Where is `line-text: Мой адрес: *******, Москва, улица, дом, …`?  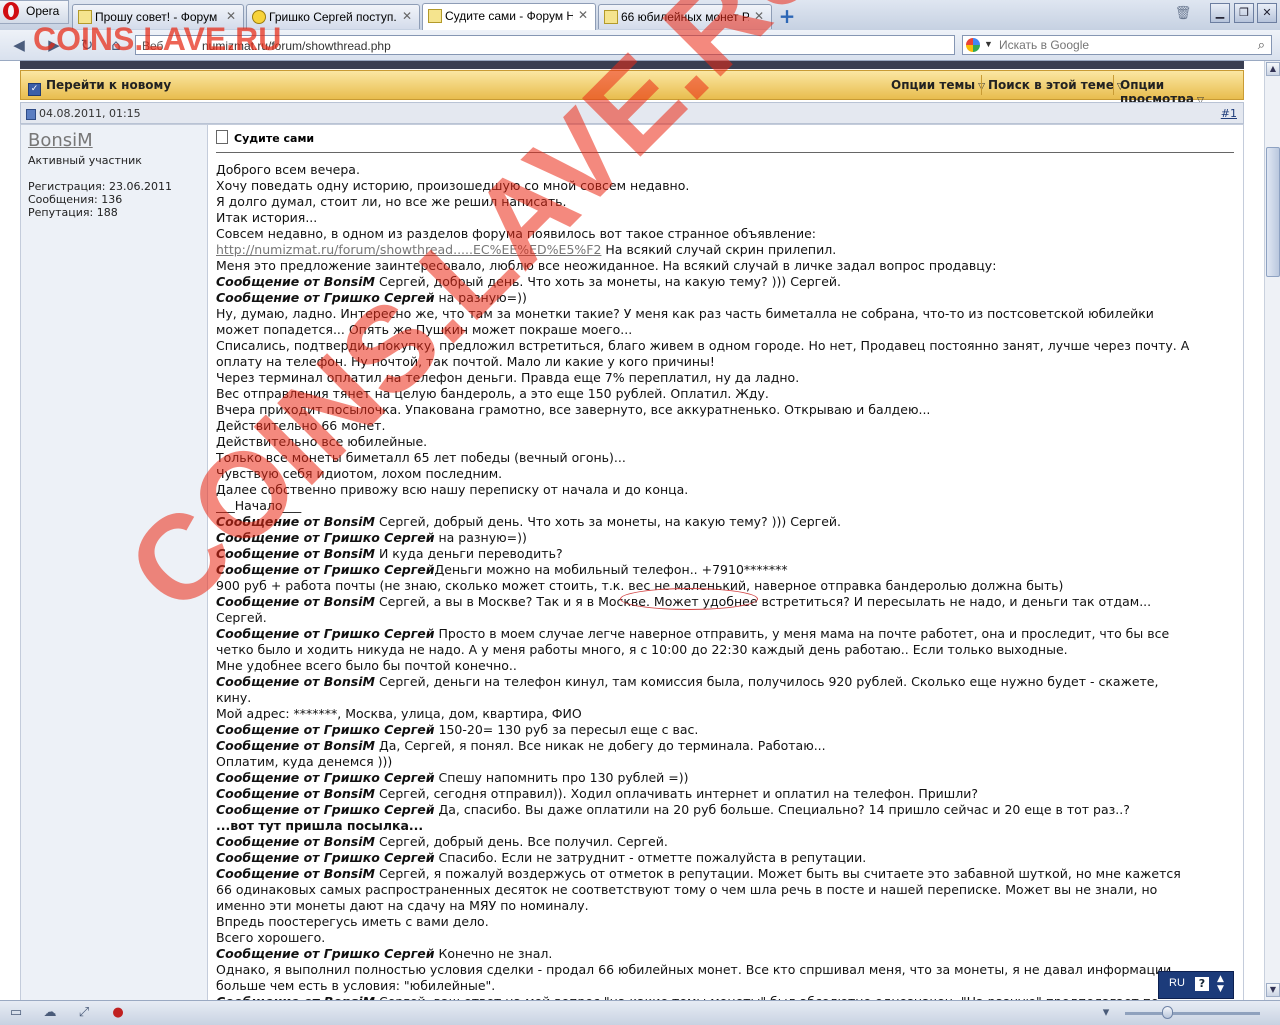 line-text: Мой адрес: *******, Москва, улица, дом, … is located at coordinates (399, 713).